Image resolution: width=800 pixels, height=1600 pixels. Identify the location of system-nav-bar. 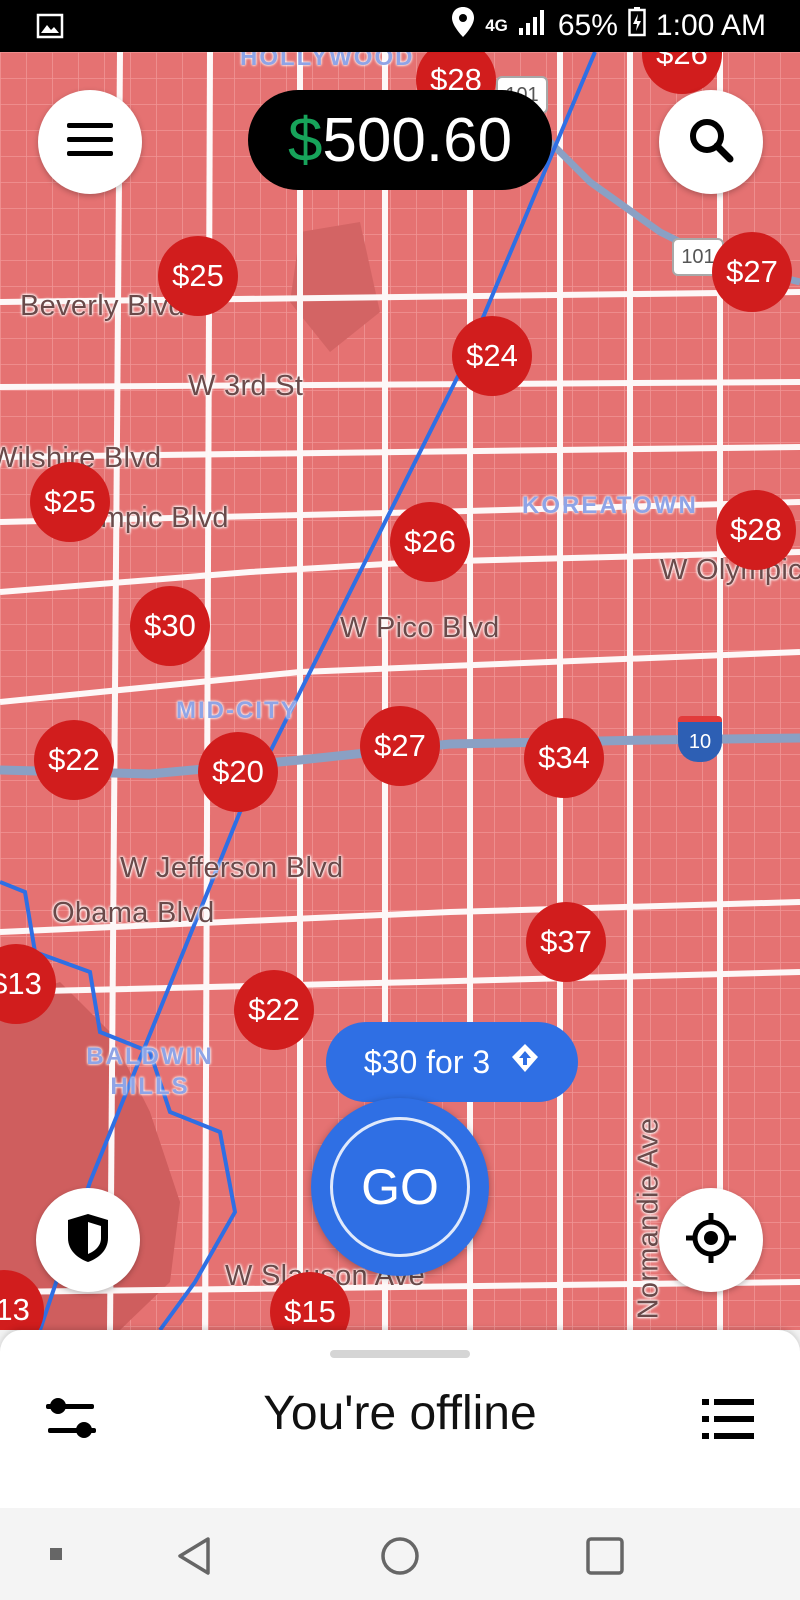
(400, 1554).